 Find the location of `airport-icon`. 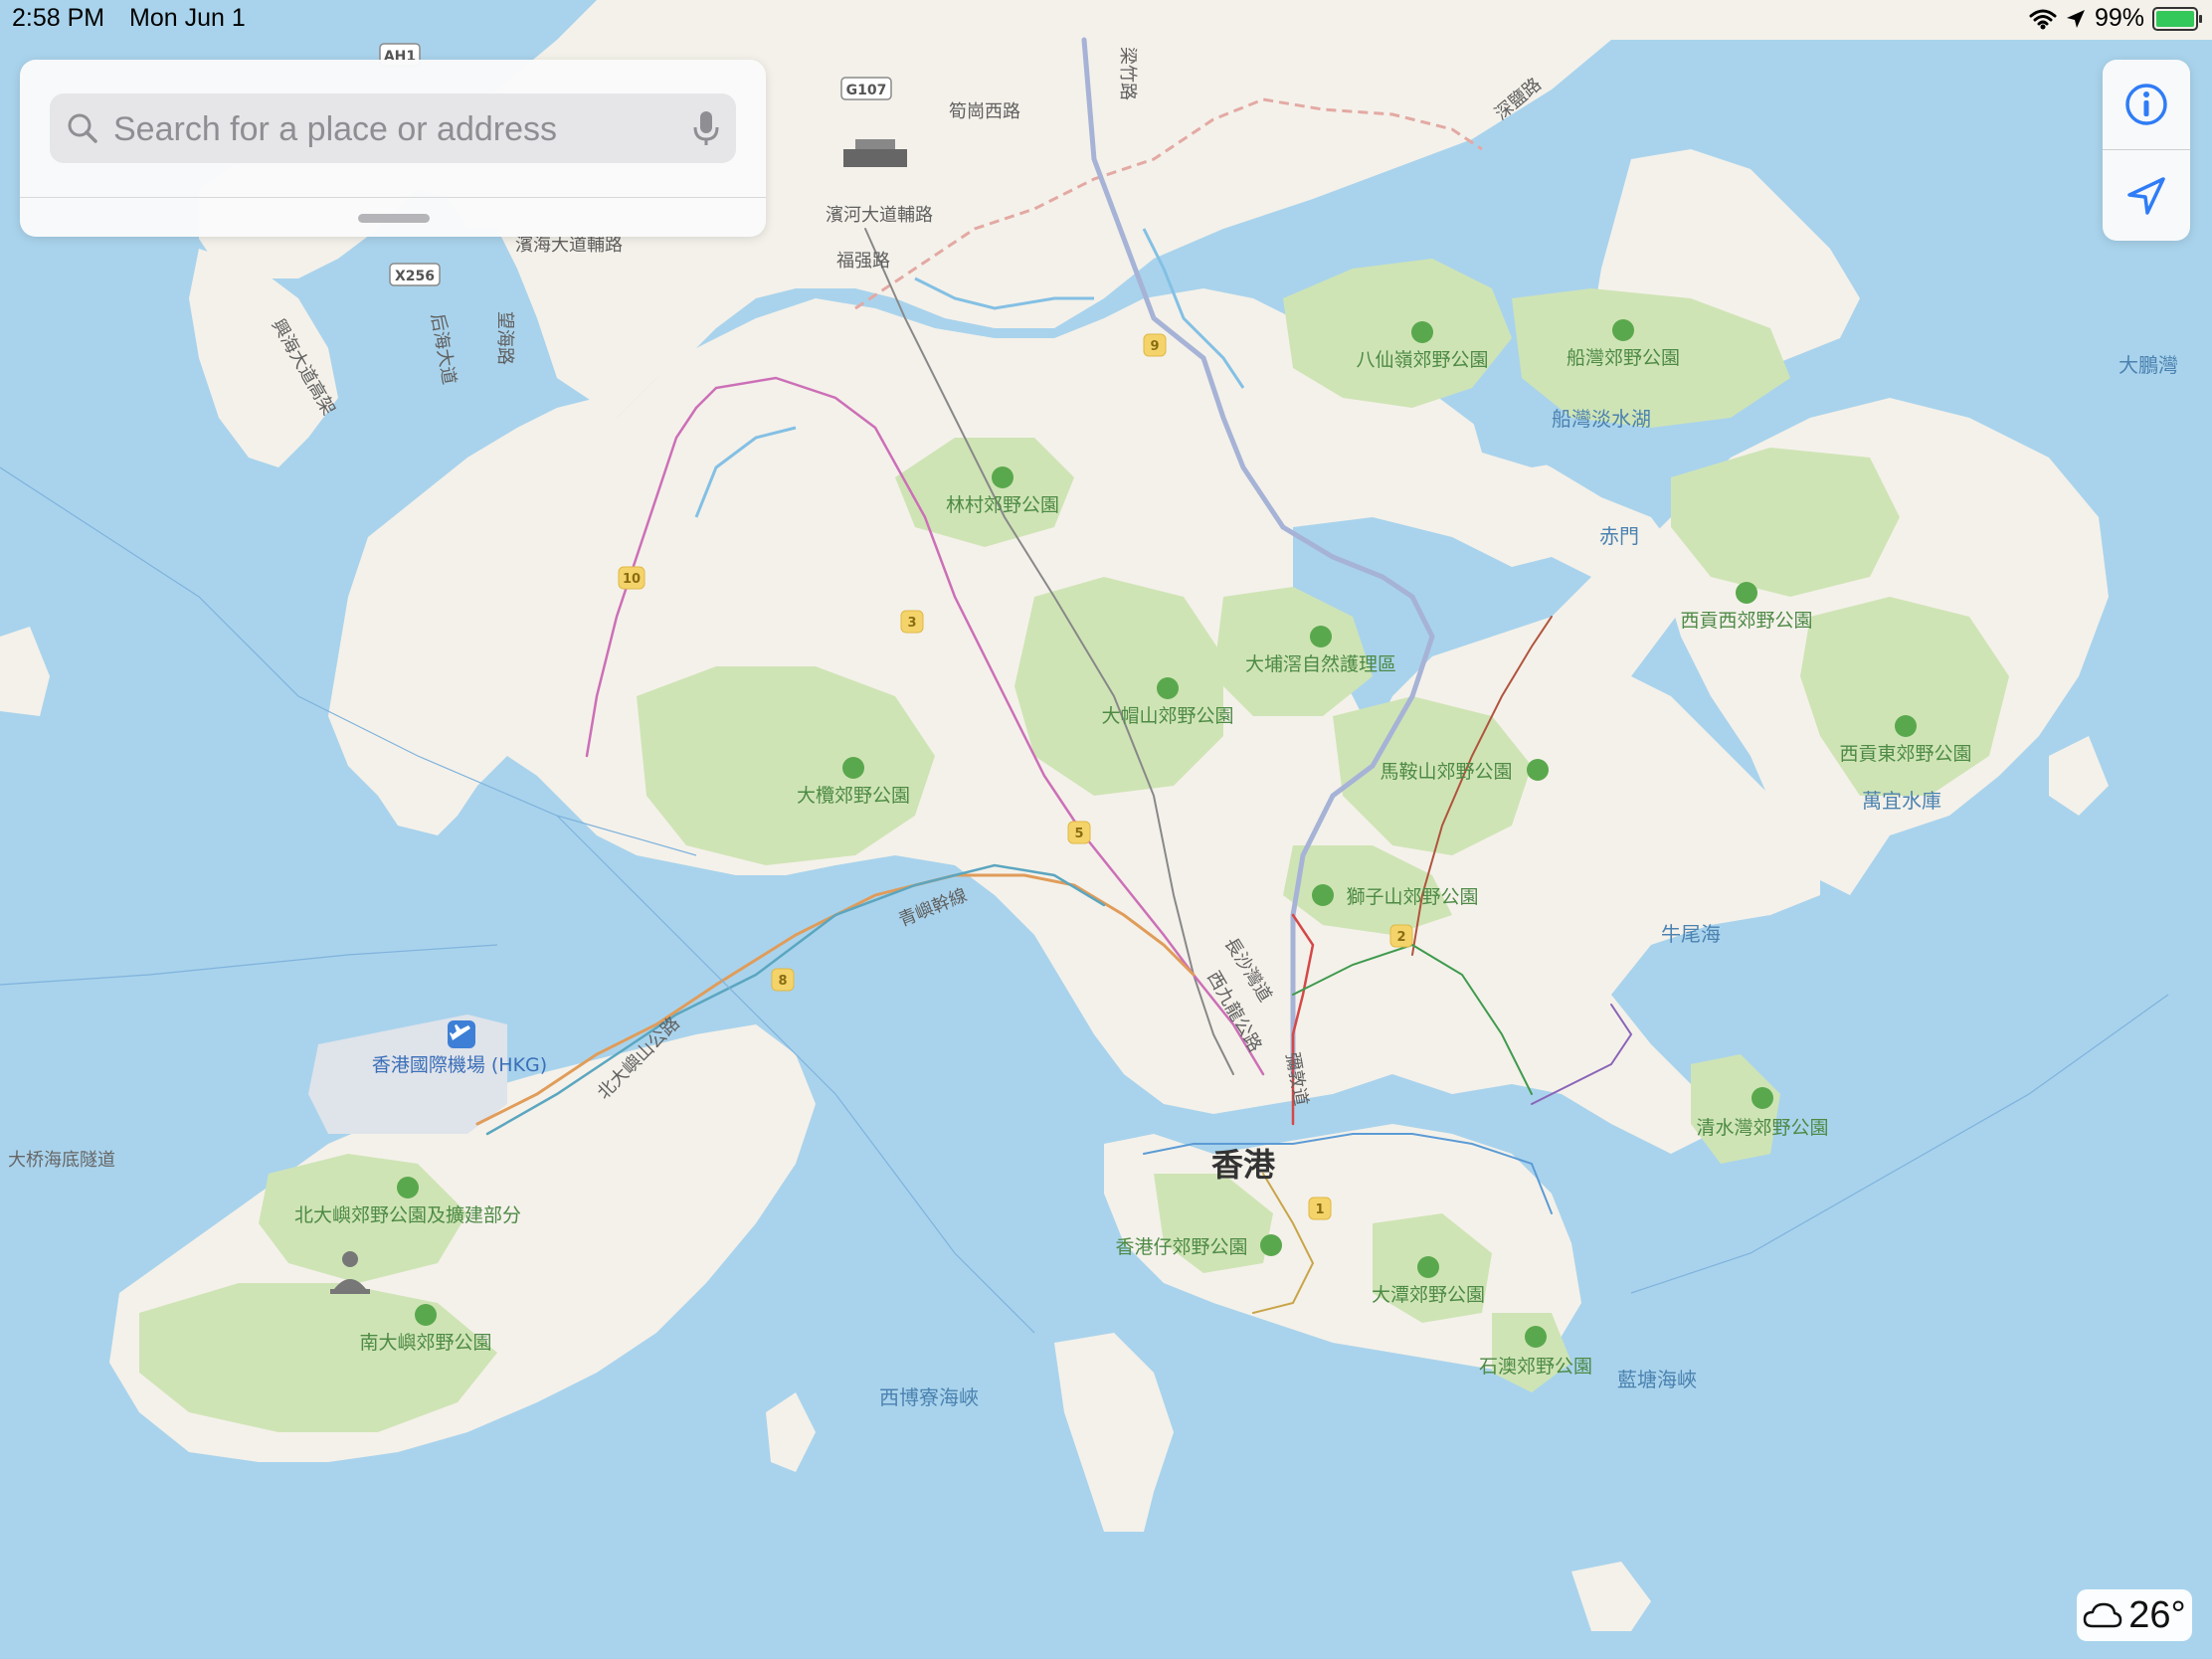

airport-icon is located at coordinates (461, 1034).